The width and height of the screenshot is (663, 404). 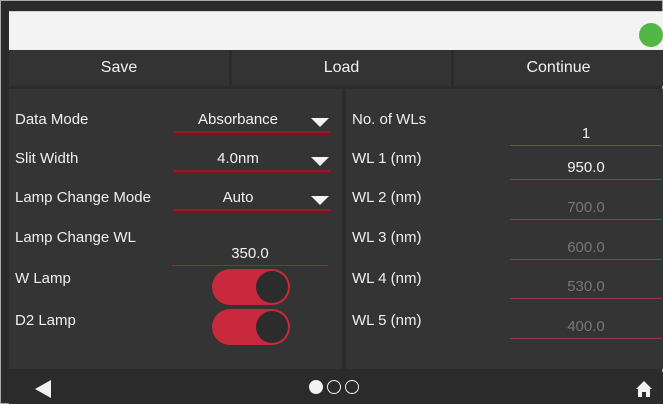 What do you see at coordinates (586, 247) in the screenshot?
I see `wl-3-value: 600.0` at bounding box center [586, 247].